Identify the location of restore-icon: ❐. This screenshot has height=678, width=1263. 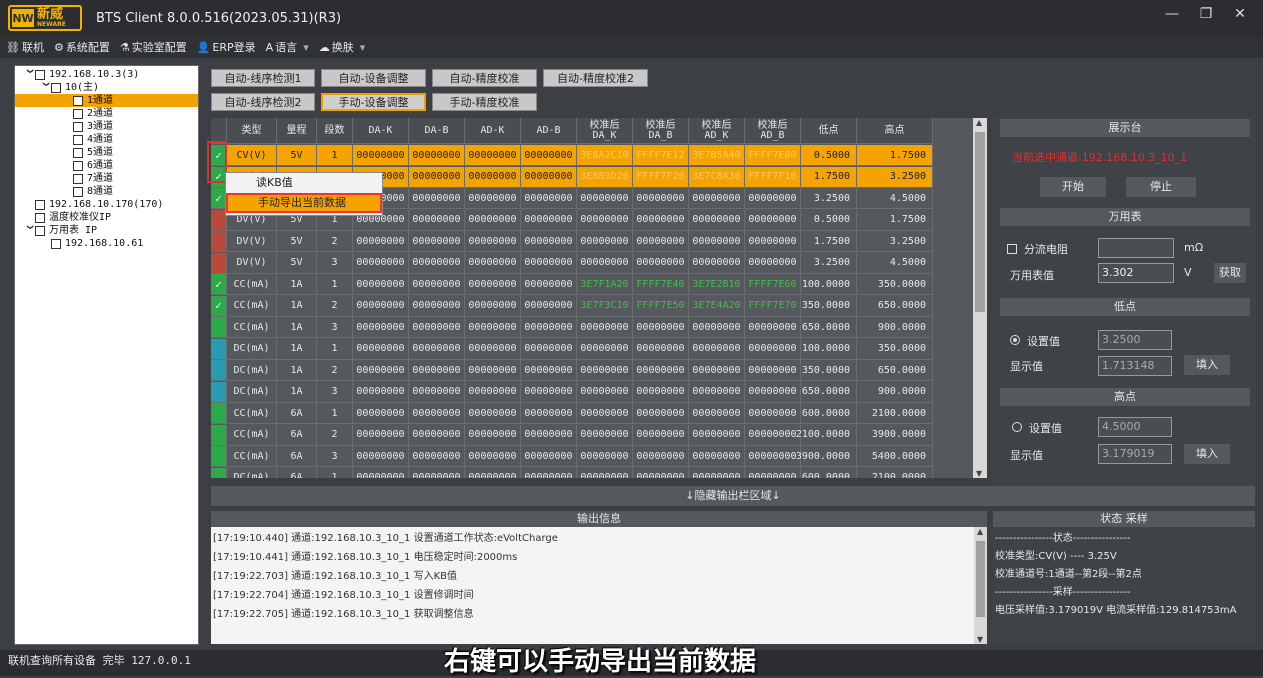
(1206, 14).